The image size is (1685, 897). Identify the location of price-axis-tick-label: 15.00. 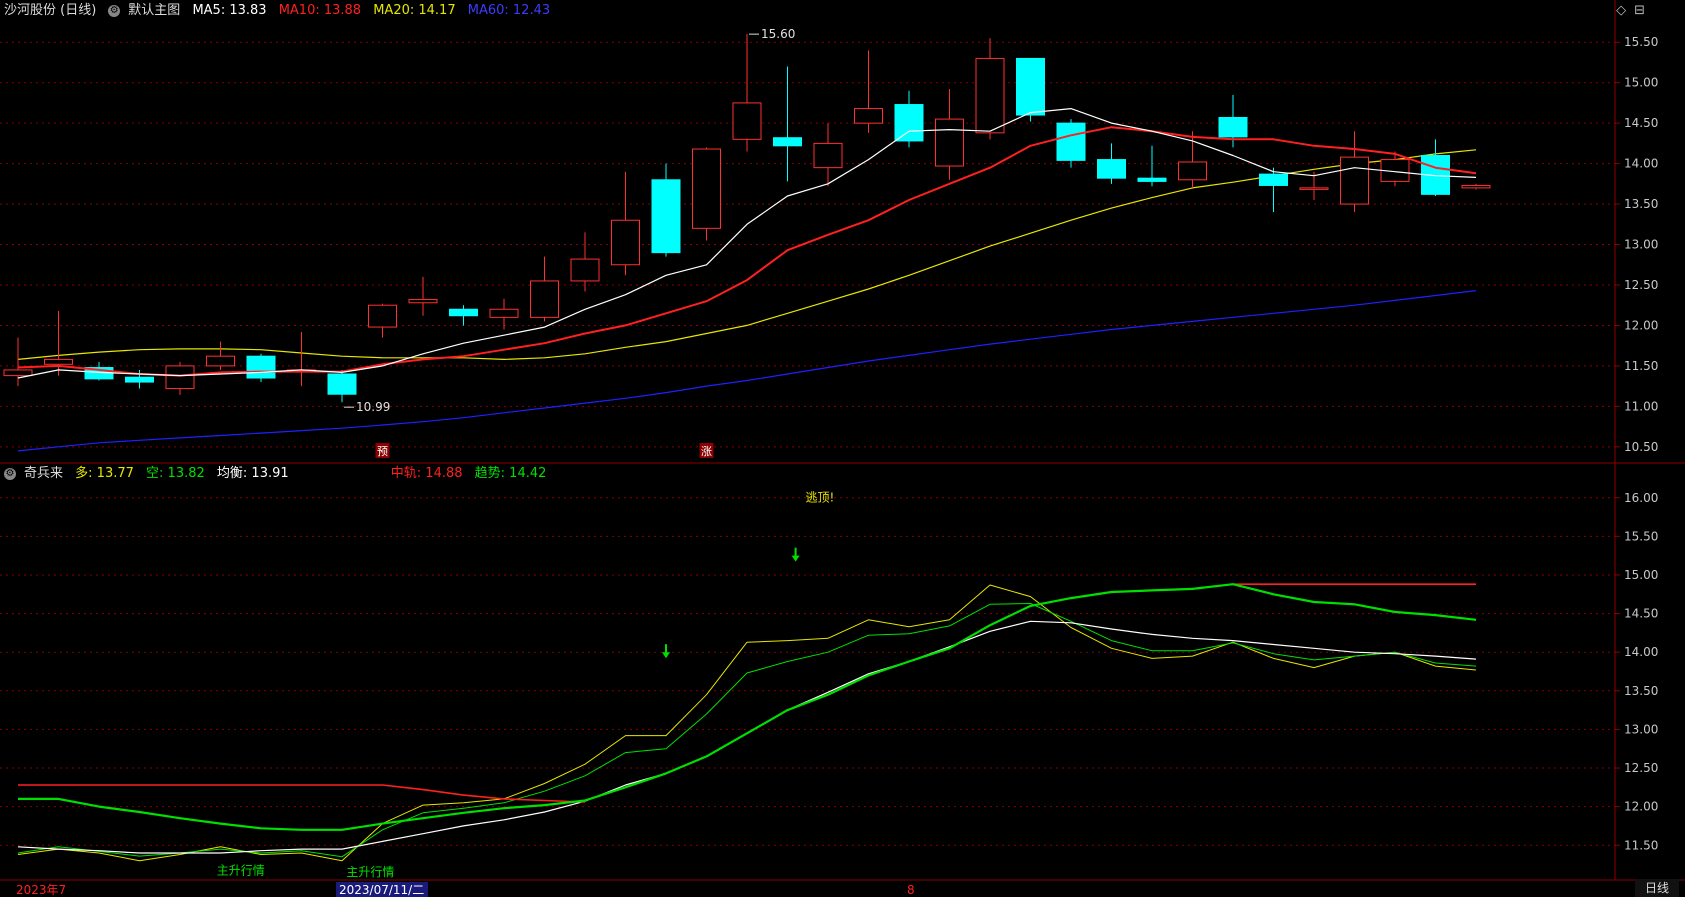
(1641, 83).